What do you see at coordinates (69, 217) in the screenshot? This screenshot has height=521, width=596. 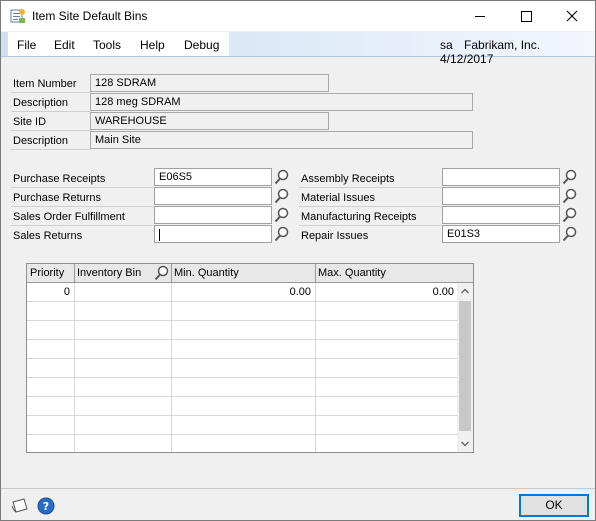 I see `sales-order-fulfillment-label: Sales Order Fulfillment` at bounding box center [69, 217].